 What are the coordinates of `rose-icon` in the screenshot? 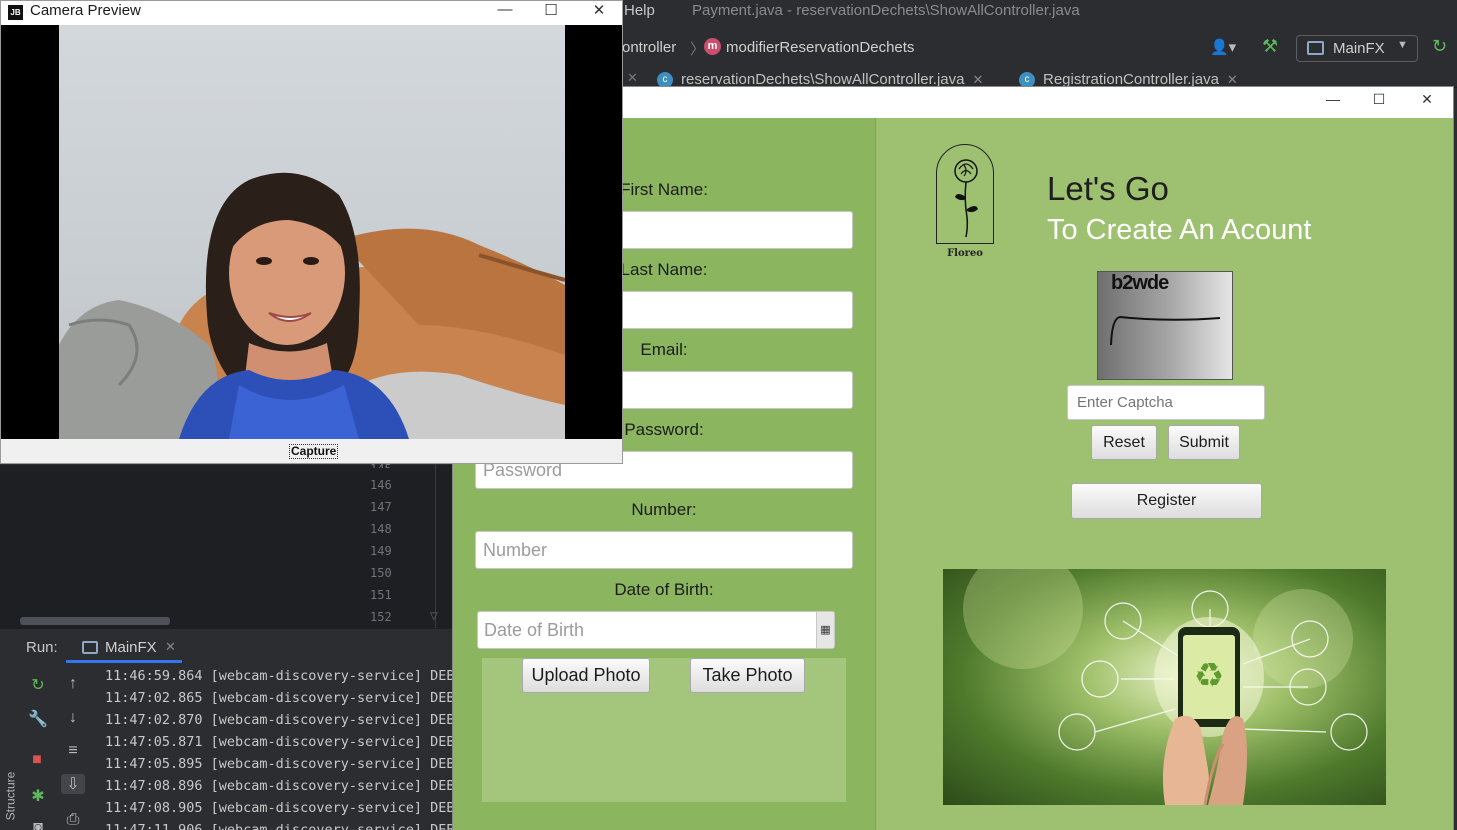 It's located at (966, 198).